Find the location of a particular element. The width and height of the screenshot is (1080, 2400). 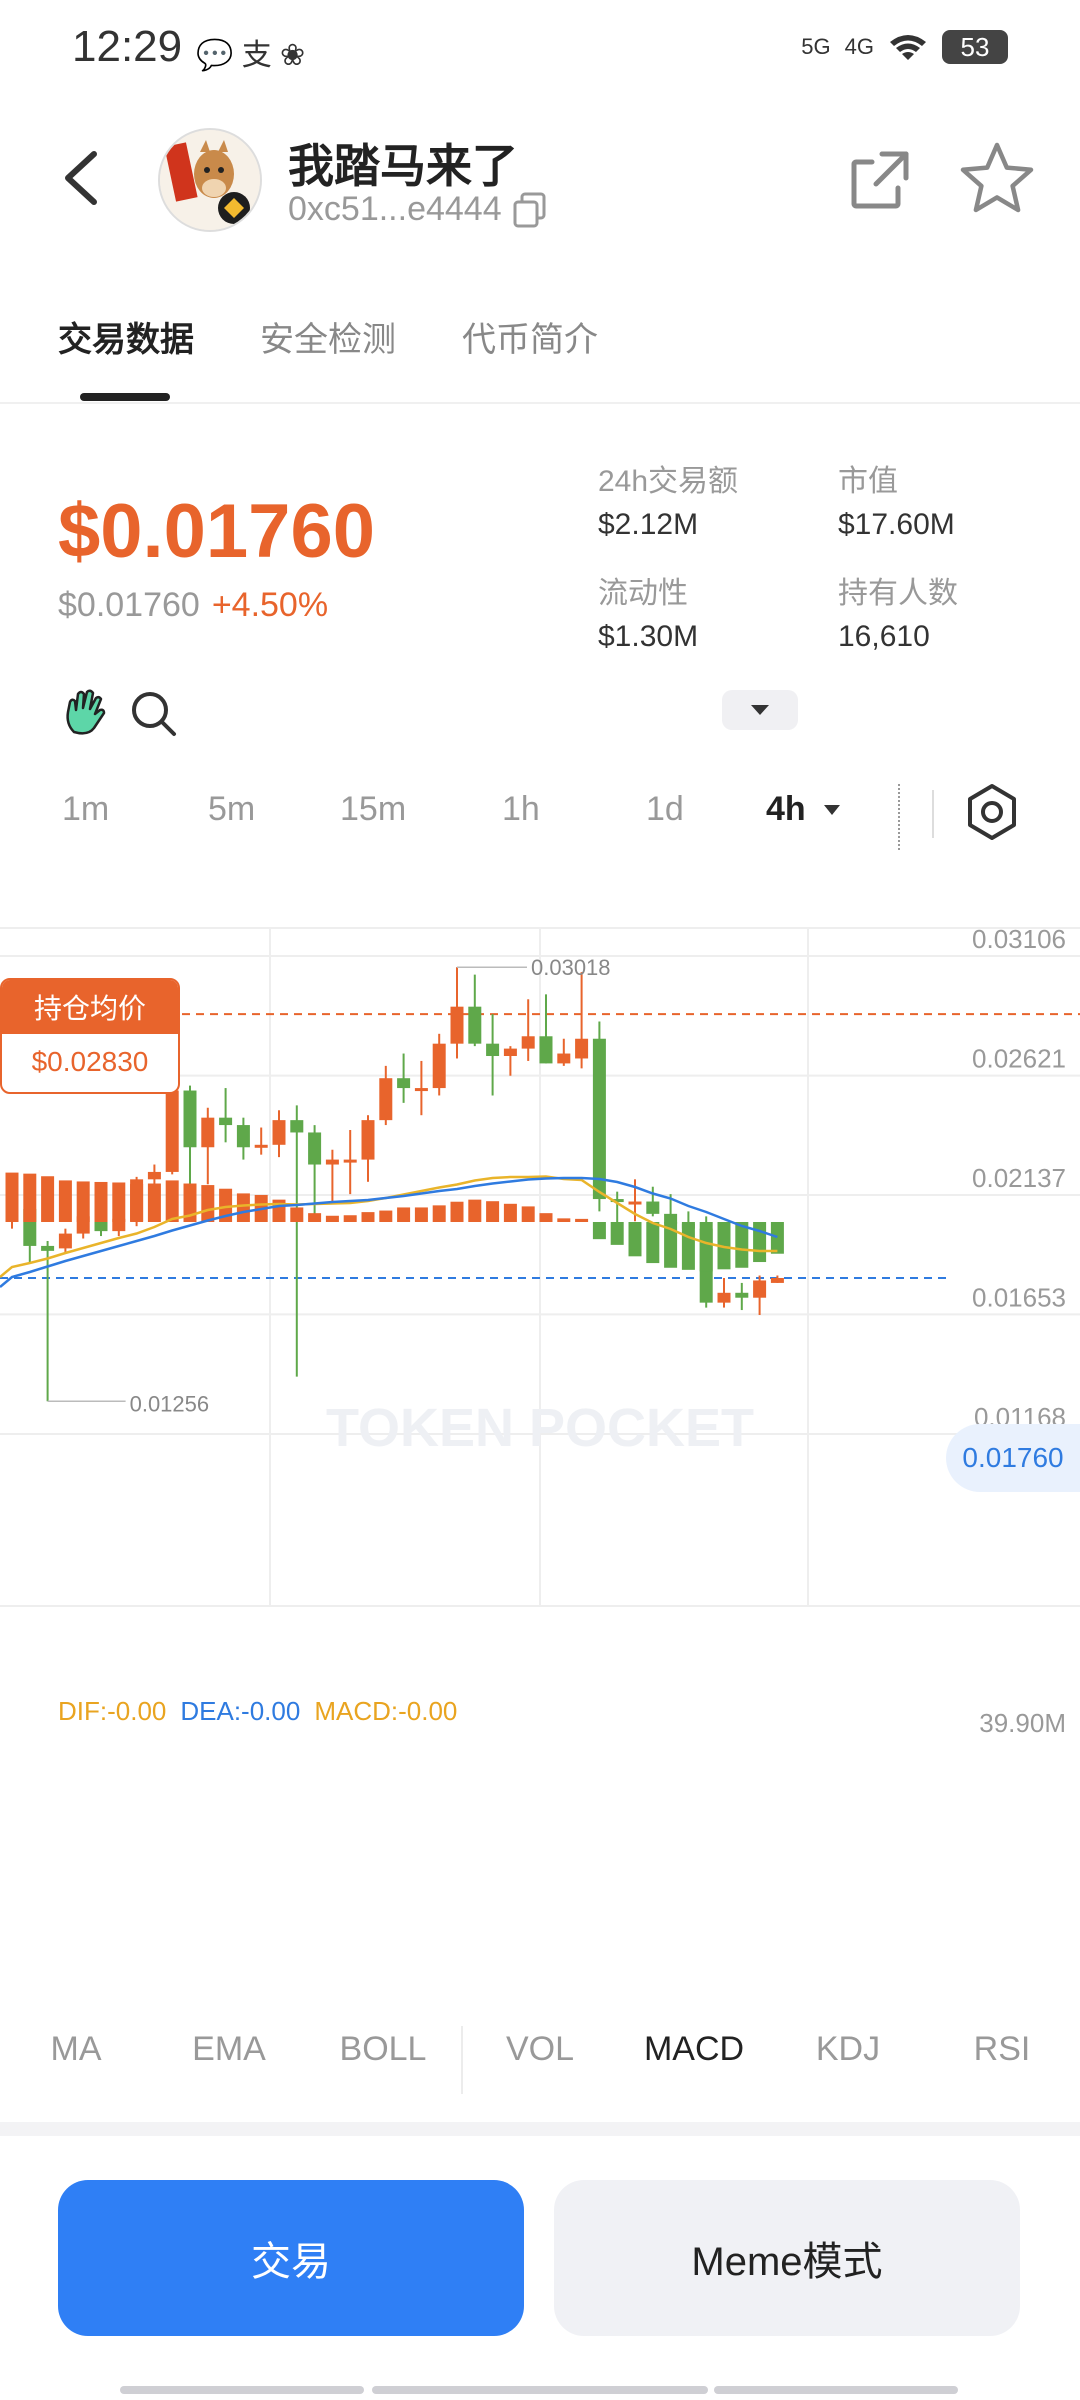

current-price: $0.01760 is located at coordinates (216, 531).